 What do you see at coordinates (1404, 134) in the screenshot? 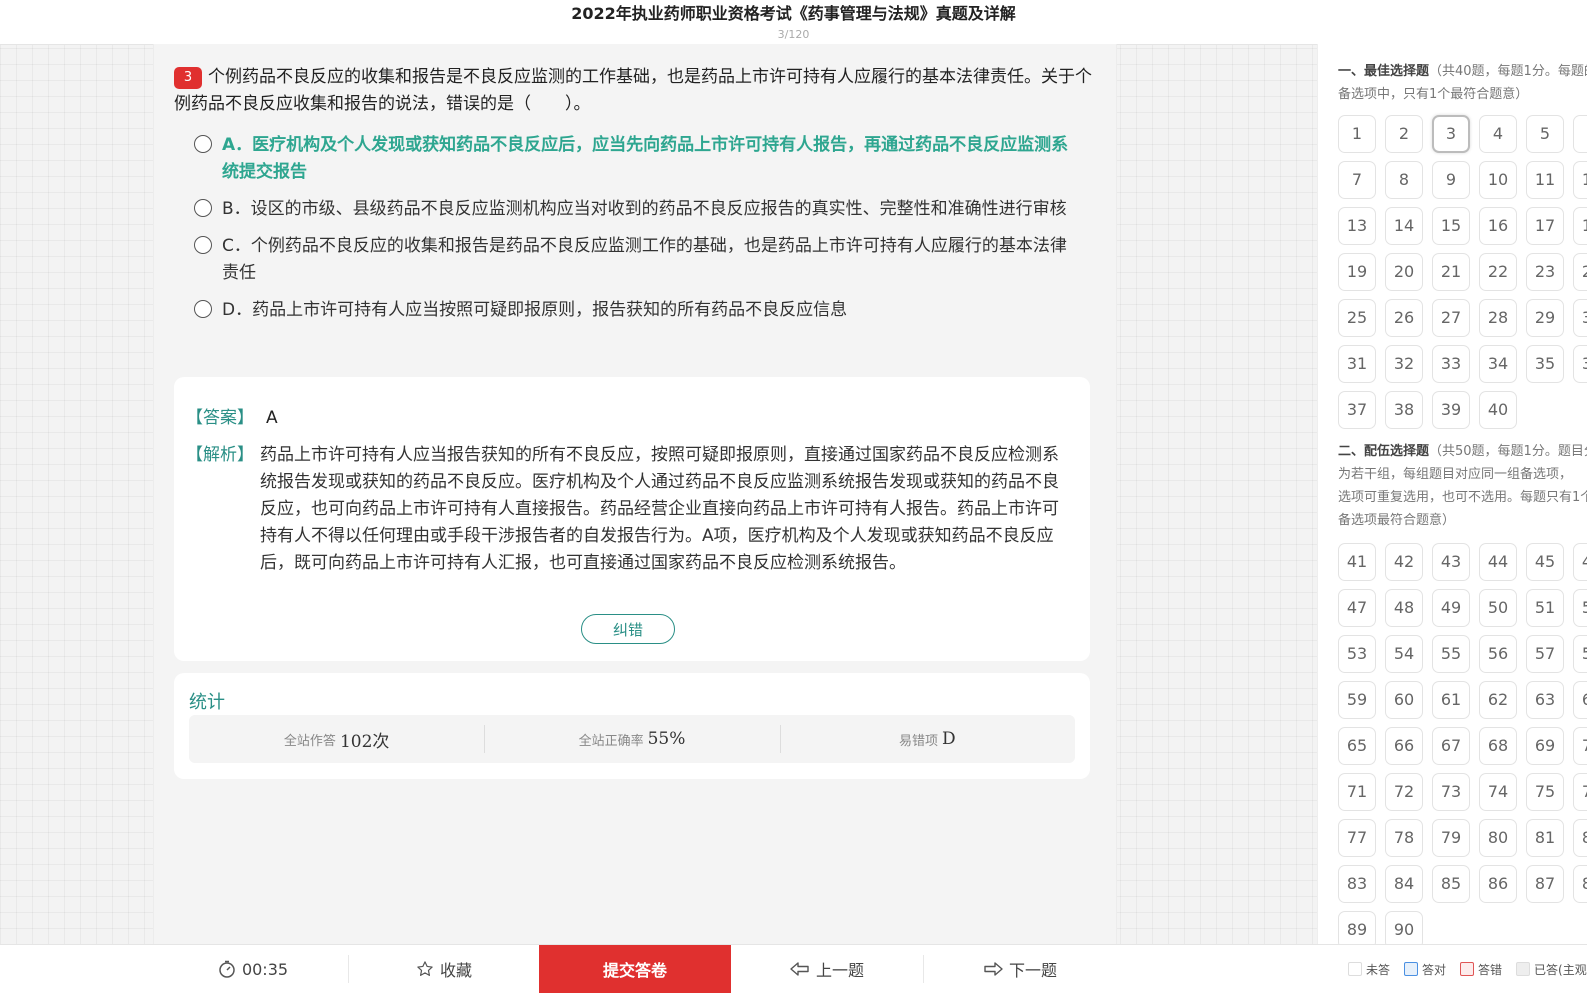
I see `question-nav-cell: 2` at bounding box center [1404, 134].